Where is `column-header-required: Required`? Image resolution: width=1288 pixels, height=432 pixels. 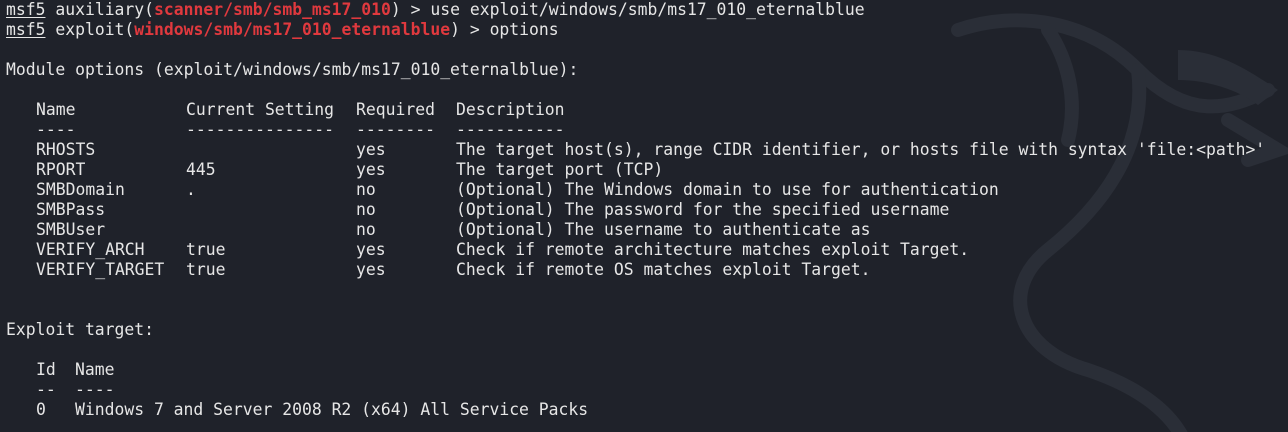
column-header-required: Required is located at coordinates (395, 109).